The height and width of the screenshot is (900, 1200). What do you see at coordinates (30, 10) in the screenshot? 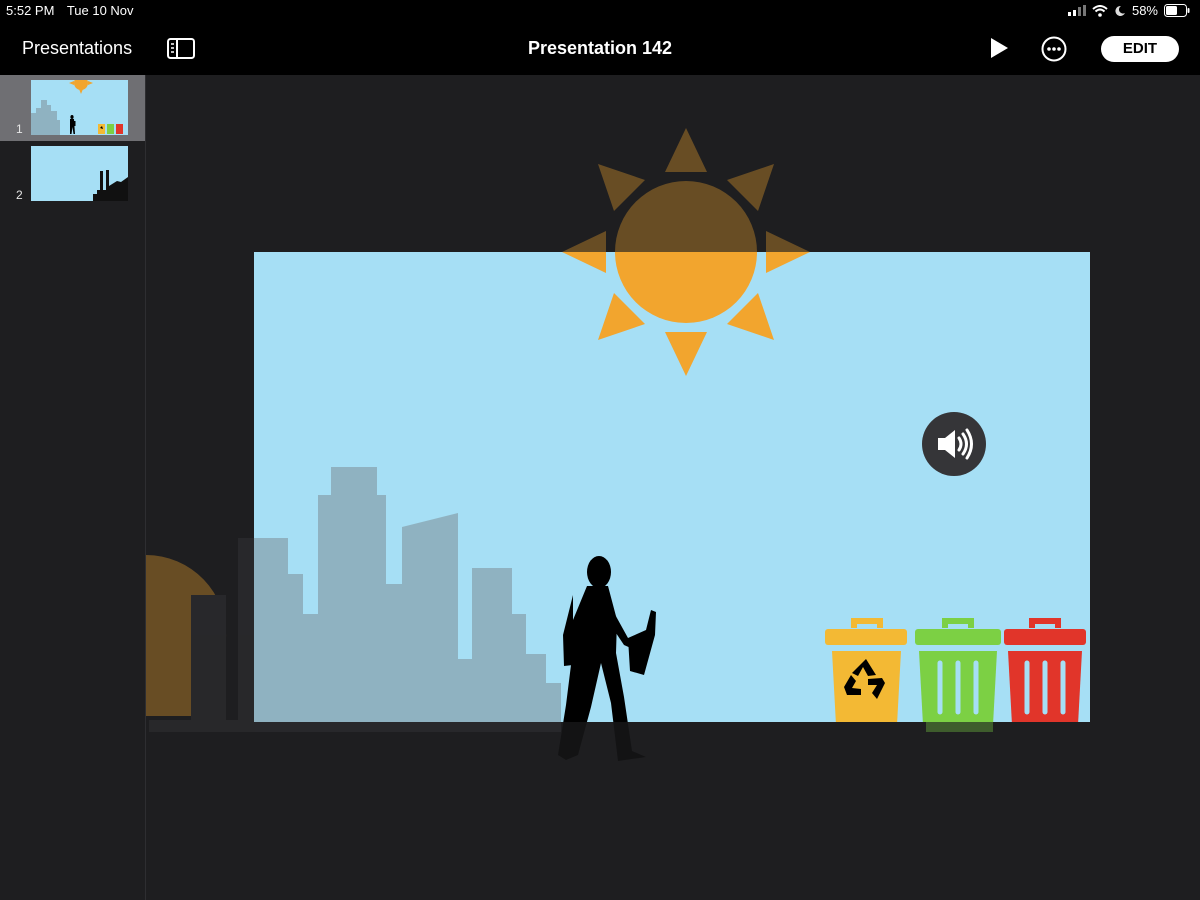
I see `status-time: 5:52 PM` at bounding box center [30, 10].